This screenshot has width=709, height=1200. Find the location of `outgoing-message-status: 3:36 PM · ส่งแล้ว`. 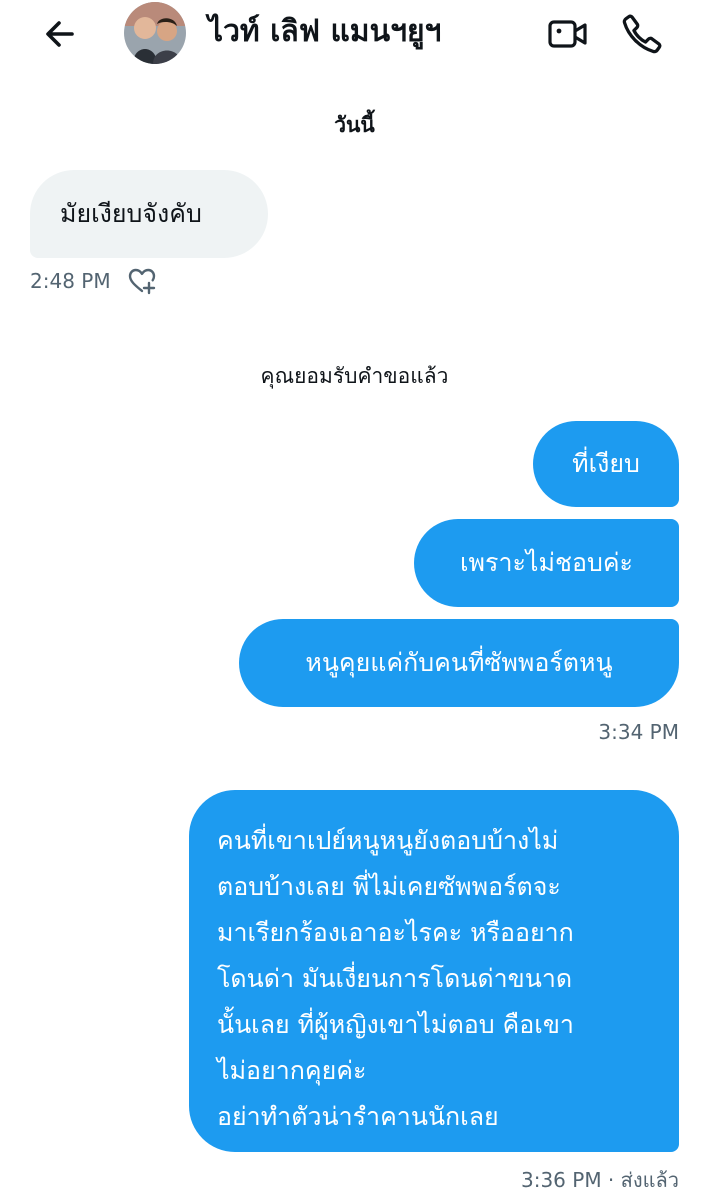

outgoing-message-status: 3:36 PM · ส่งแล้ว is located at coordinates (599, 1180).